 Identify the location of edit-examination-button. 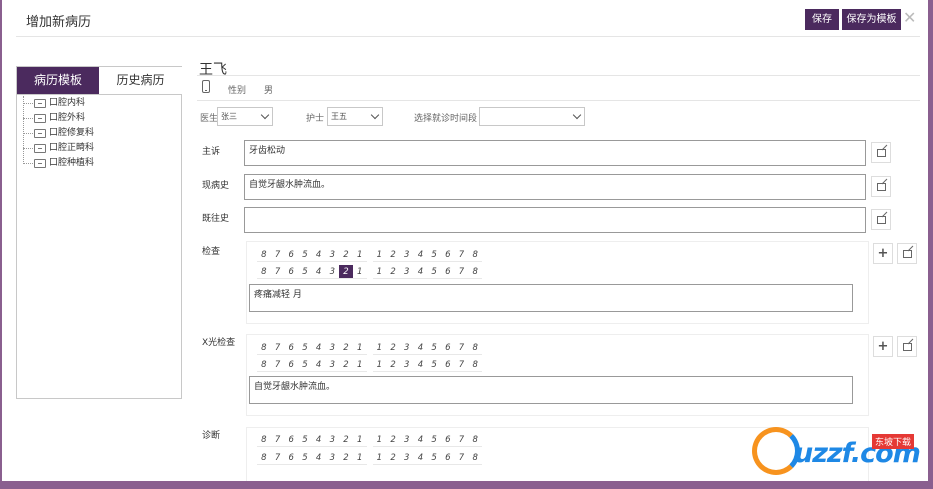
(907, 253).